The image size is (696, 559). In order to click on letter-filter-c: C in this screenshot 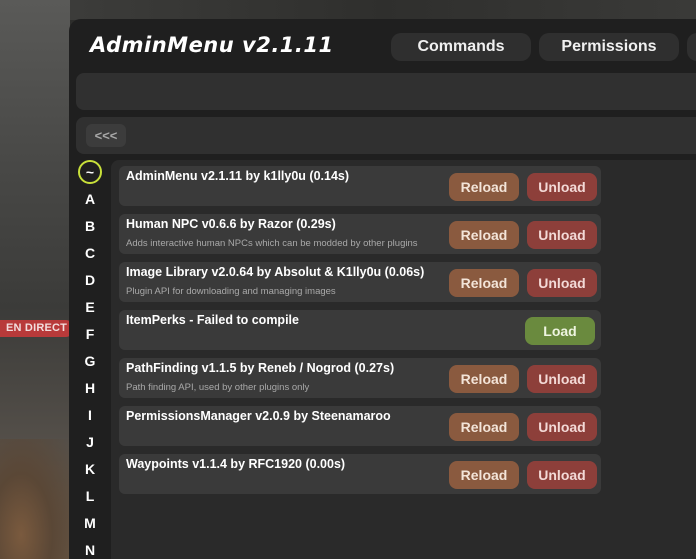, I will do `click(90, 253)`.